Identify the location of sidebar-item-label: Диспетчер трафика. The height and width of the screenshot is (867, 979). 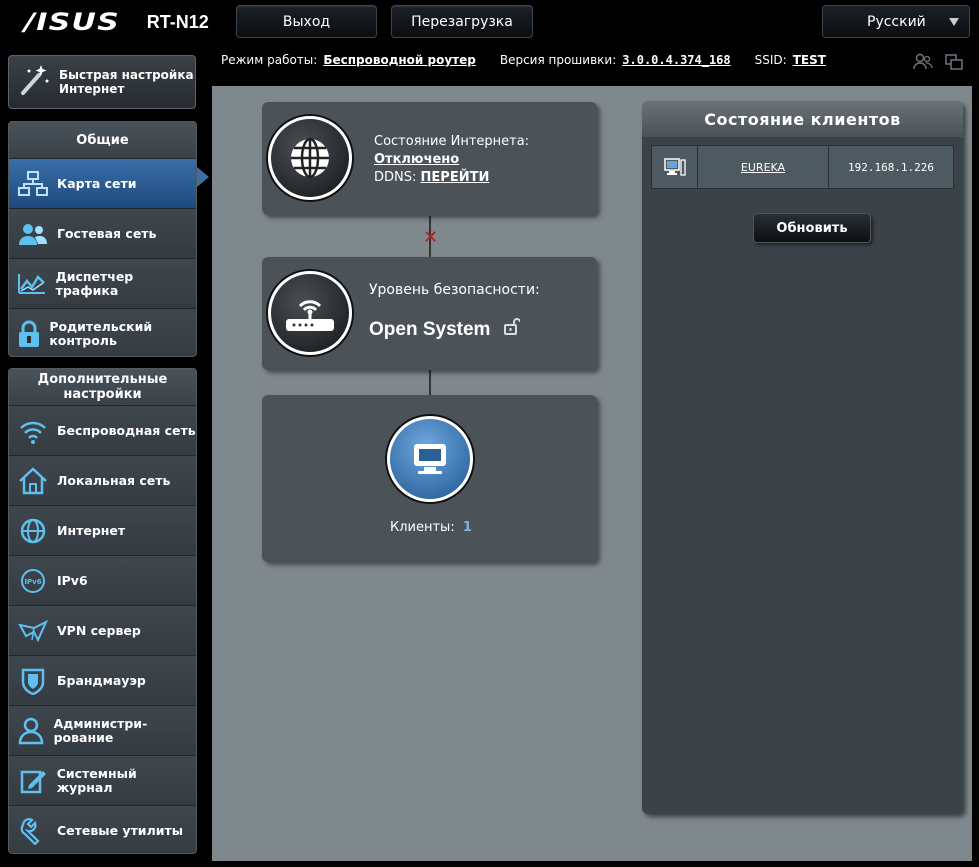
(94, 283).